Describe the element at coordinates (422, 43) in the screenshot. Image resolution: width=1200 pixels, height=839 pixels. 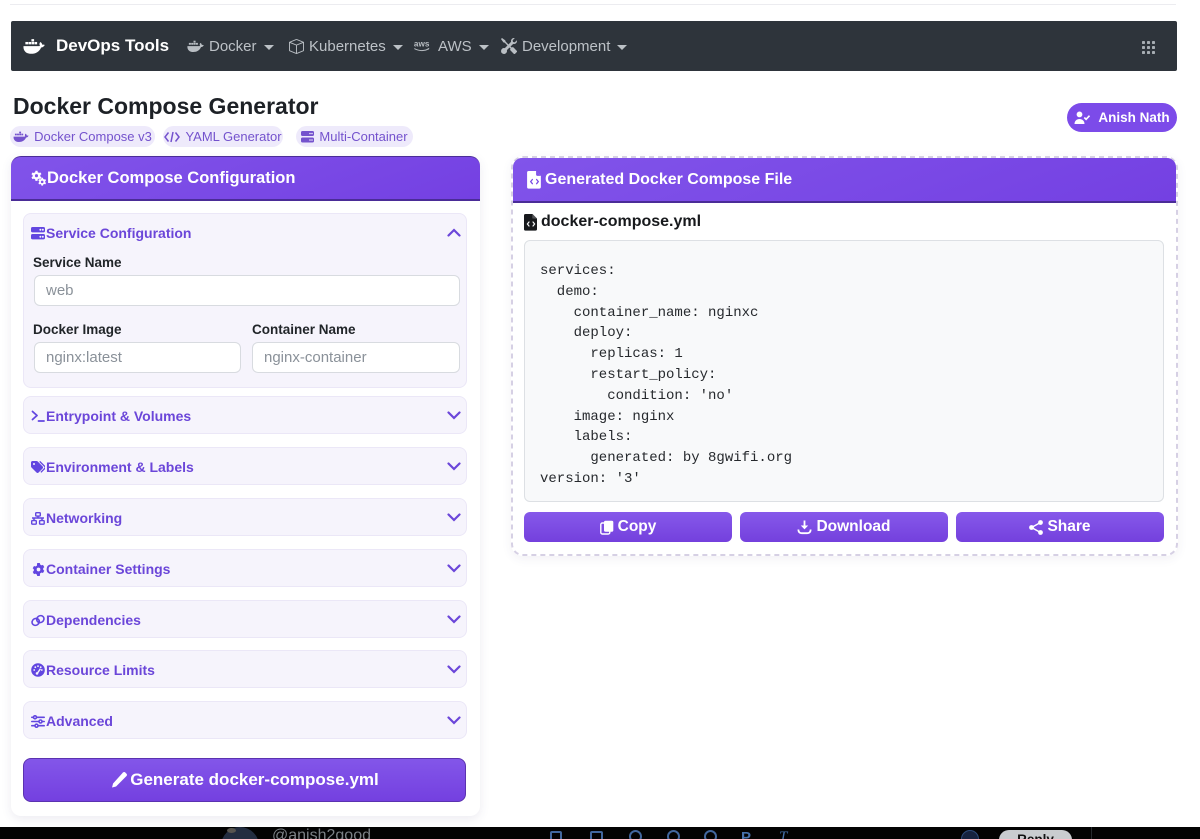
I see `svg-text: aws` at that location.